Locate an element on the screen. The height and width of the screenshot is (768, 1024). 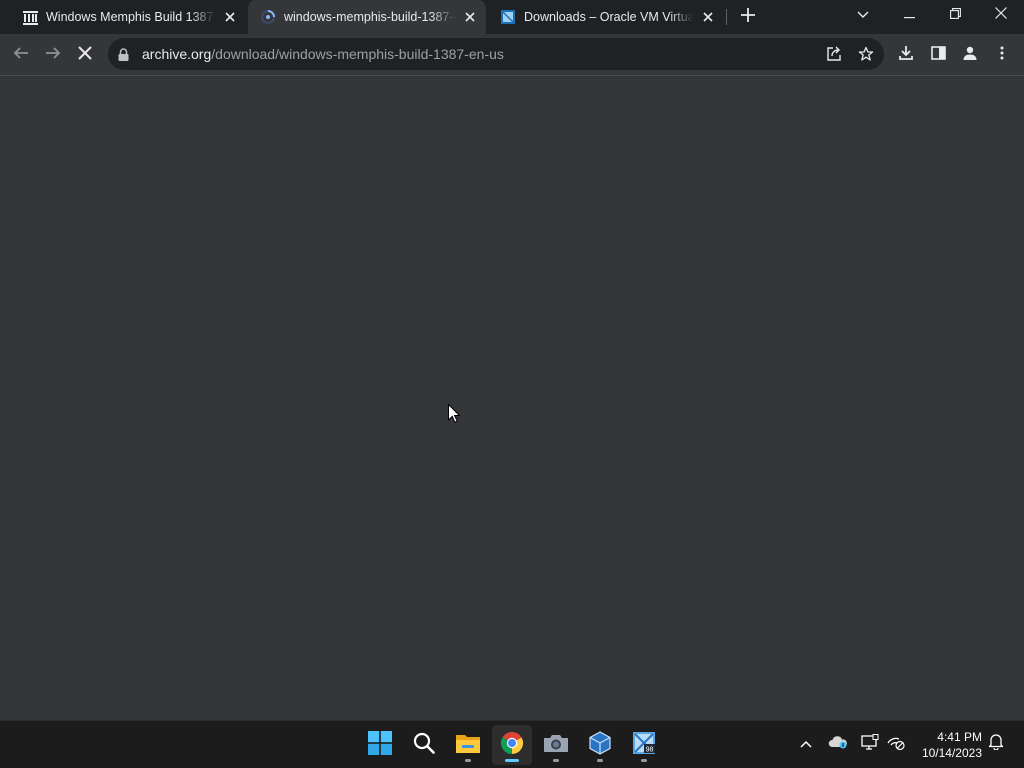
stop-loading-button is located at coordinates (85, 55).